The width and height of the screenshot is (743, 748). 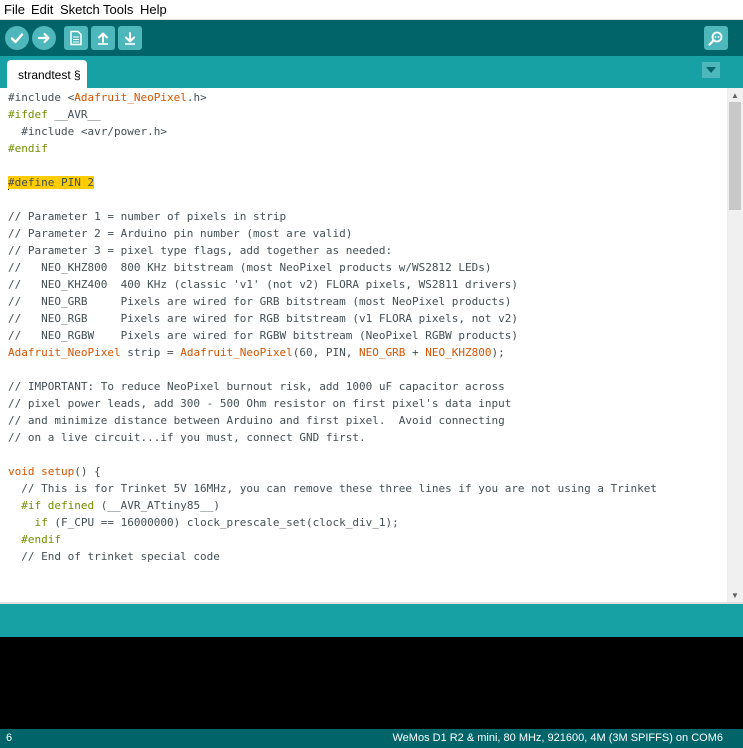 I want to click on code-line: #if defined (__AVR_ATtiny85__), so click(x=114, y=505).